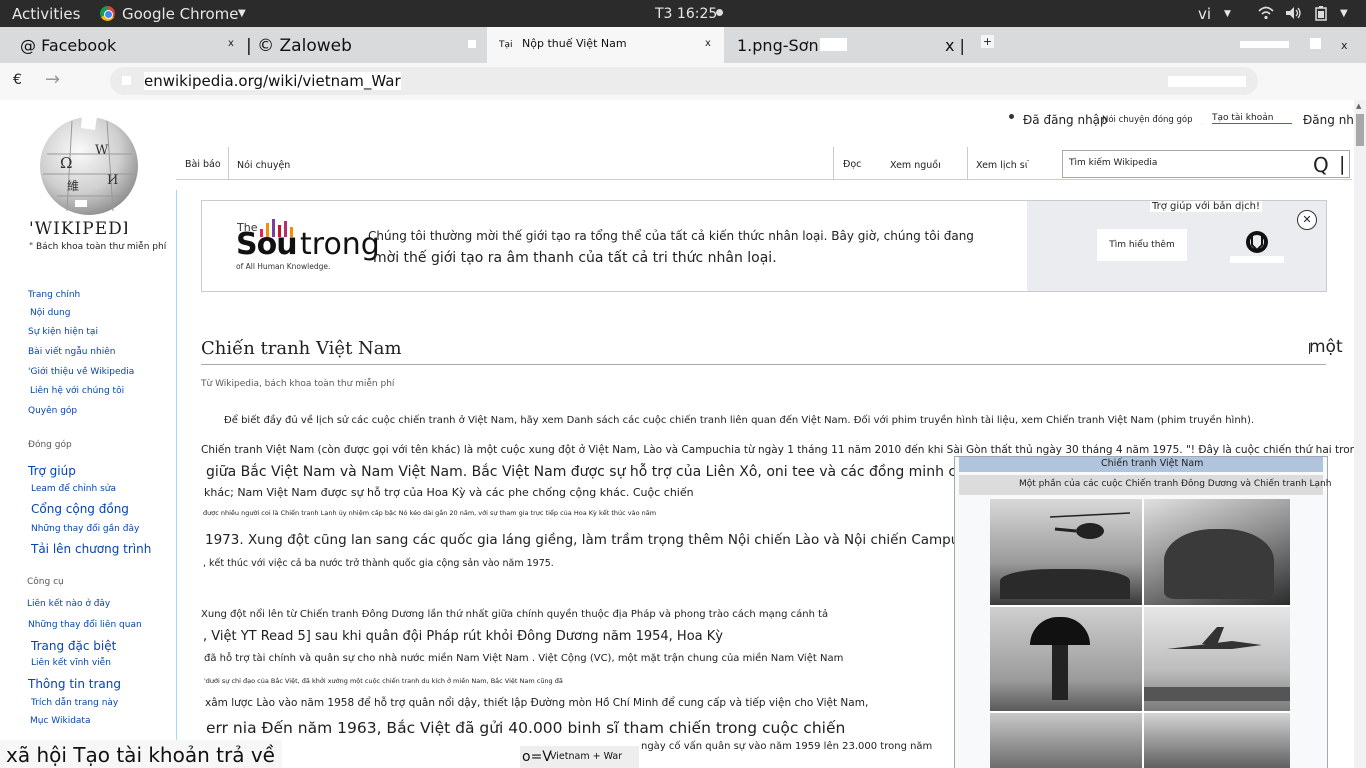  I want to click on tab-image: 1.png-Sơn x |, so click(848, 45).